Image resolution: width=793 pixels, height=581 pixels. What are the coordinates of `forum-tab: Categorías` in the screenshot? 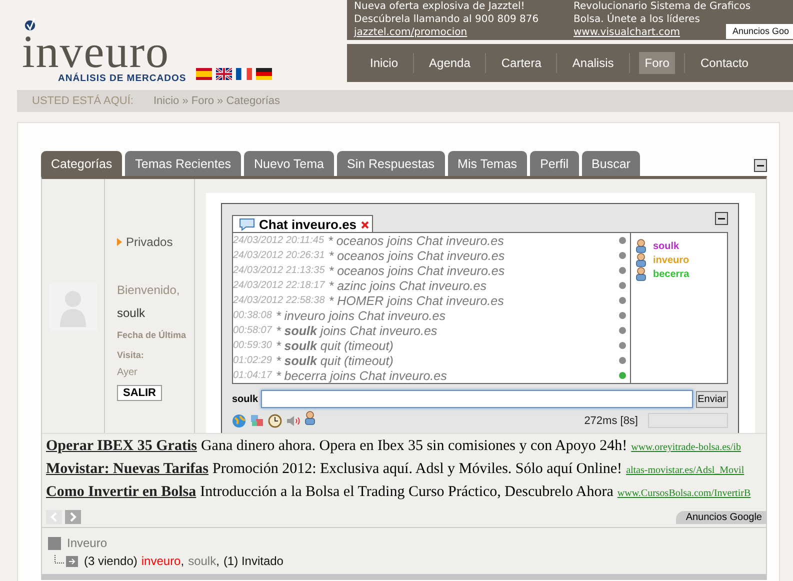 It's located at (81, 163).